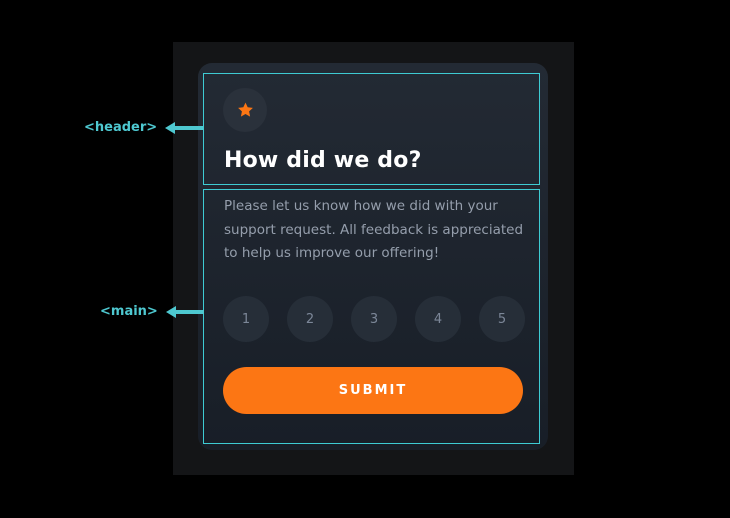 This screenshot has width=730, height=518. Describe the element at coordinates (121, 127) in the screenshot. I see `header-annotation-label: <header>` at that location.